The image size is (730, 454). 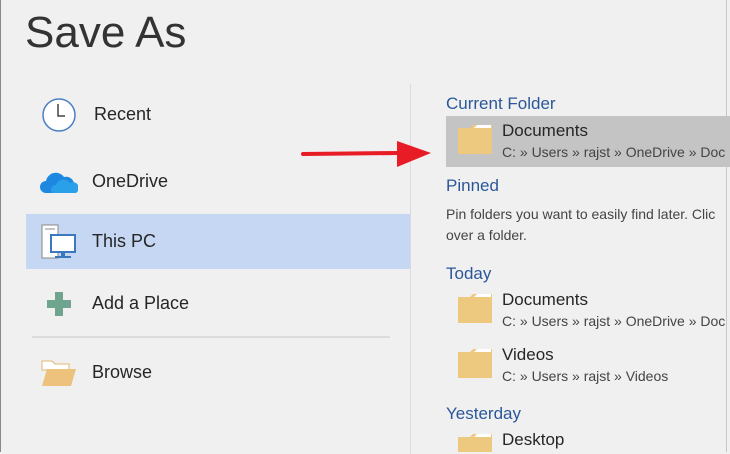 What do you see at coordinates (469, 273) in the screenshot?
I see `section-today: Today` at bounding box center [469, 273].